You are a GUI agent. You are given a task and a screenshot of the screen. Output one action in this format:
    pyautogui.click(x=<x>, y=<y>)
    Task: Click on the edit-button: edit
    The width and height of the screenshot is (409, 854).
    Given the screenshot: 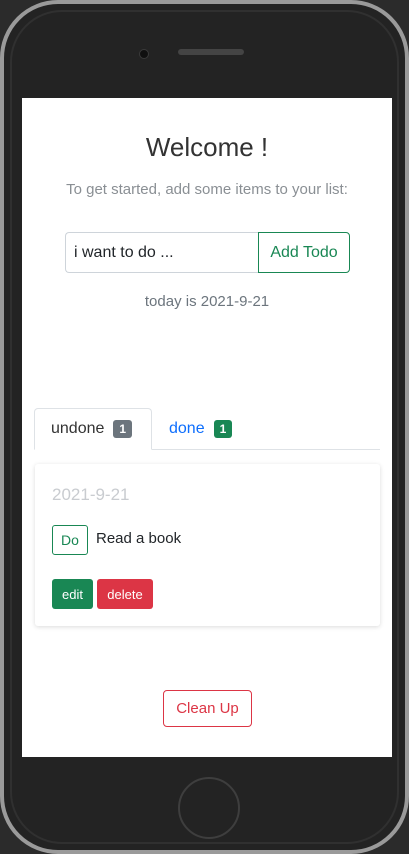 What is the action you would take?
    pyautogui.click(x=72, y=594)
    